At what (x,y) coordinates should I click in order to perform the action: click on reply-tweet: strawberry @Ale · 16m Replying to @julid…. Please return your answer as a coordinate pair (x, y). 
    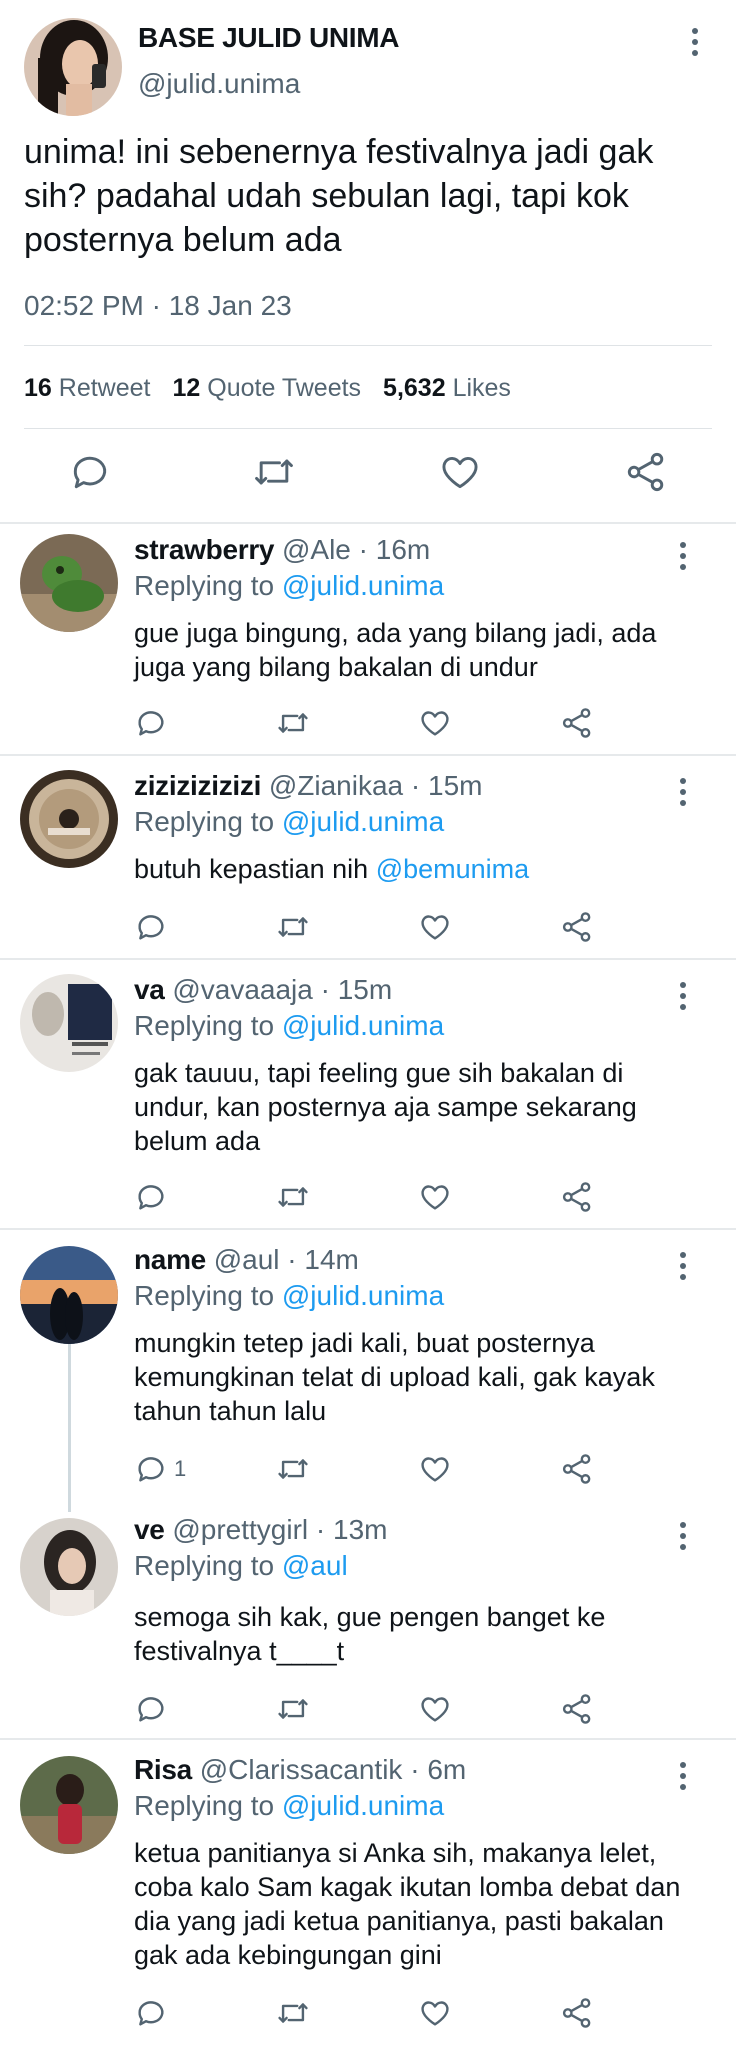
    Looking at the image, I should click on (368, 639).